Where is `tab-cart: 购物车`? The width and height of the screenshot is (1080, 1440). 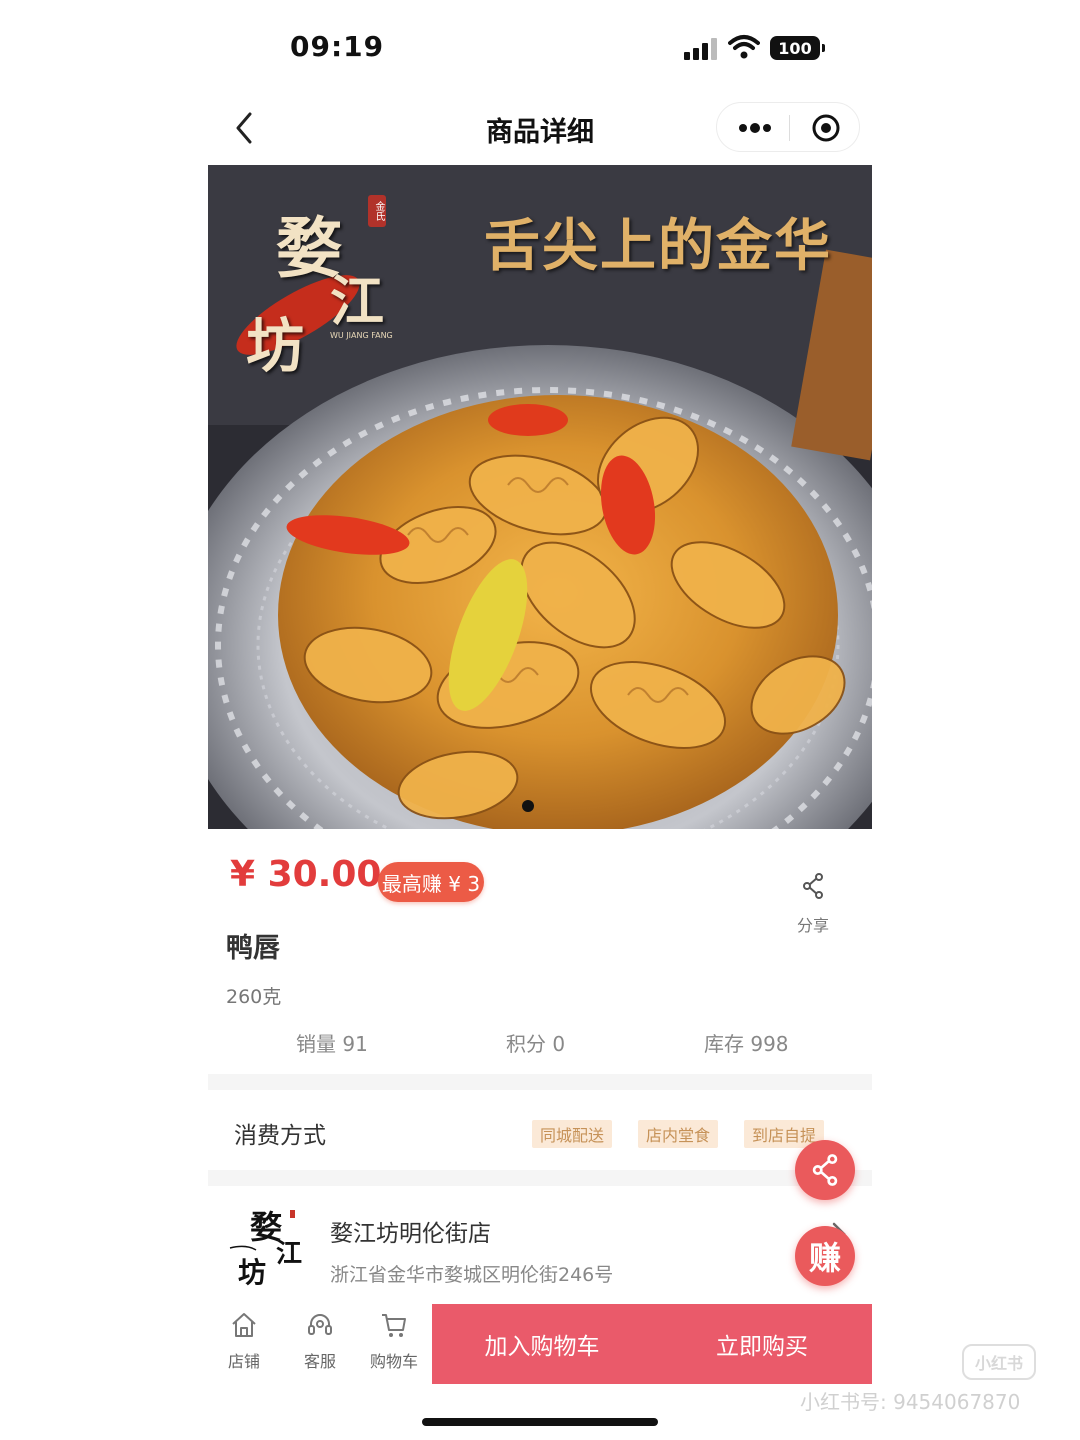 tab-cart: 购物车 is located at coordinates (394, 1344).